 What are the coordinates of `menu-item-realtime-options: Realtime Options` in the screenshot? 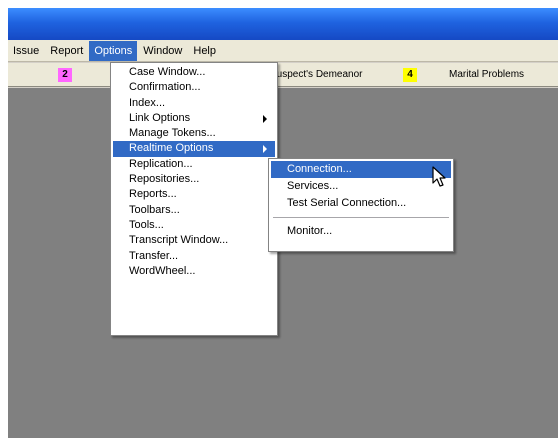 It's located at (194, 149).